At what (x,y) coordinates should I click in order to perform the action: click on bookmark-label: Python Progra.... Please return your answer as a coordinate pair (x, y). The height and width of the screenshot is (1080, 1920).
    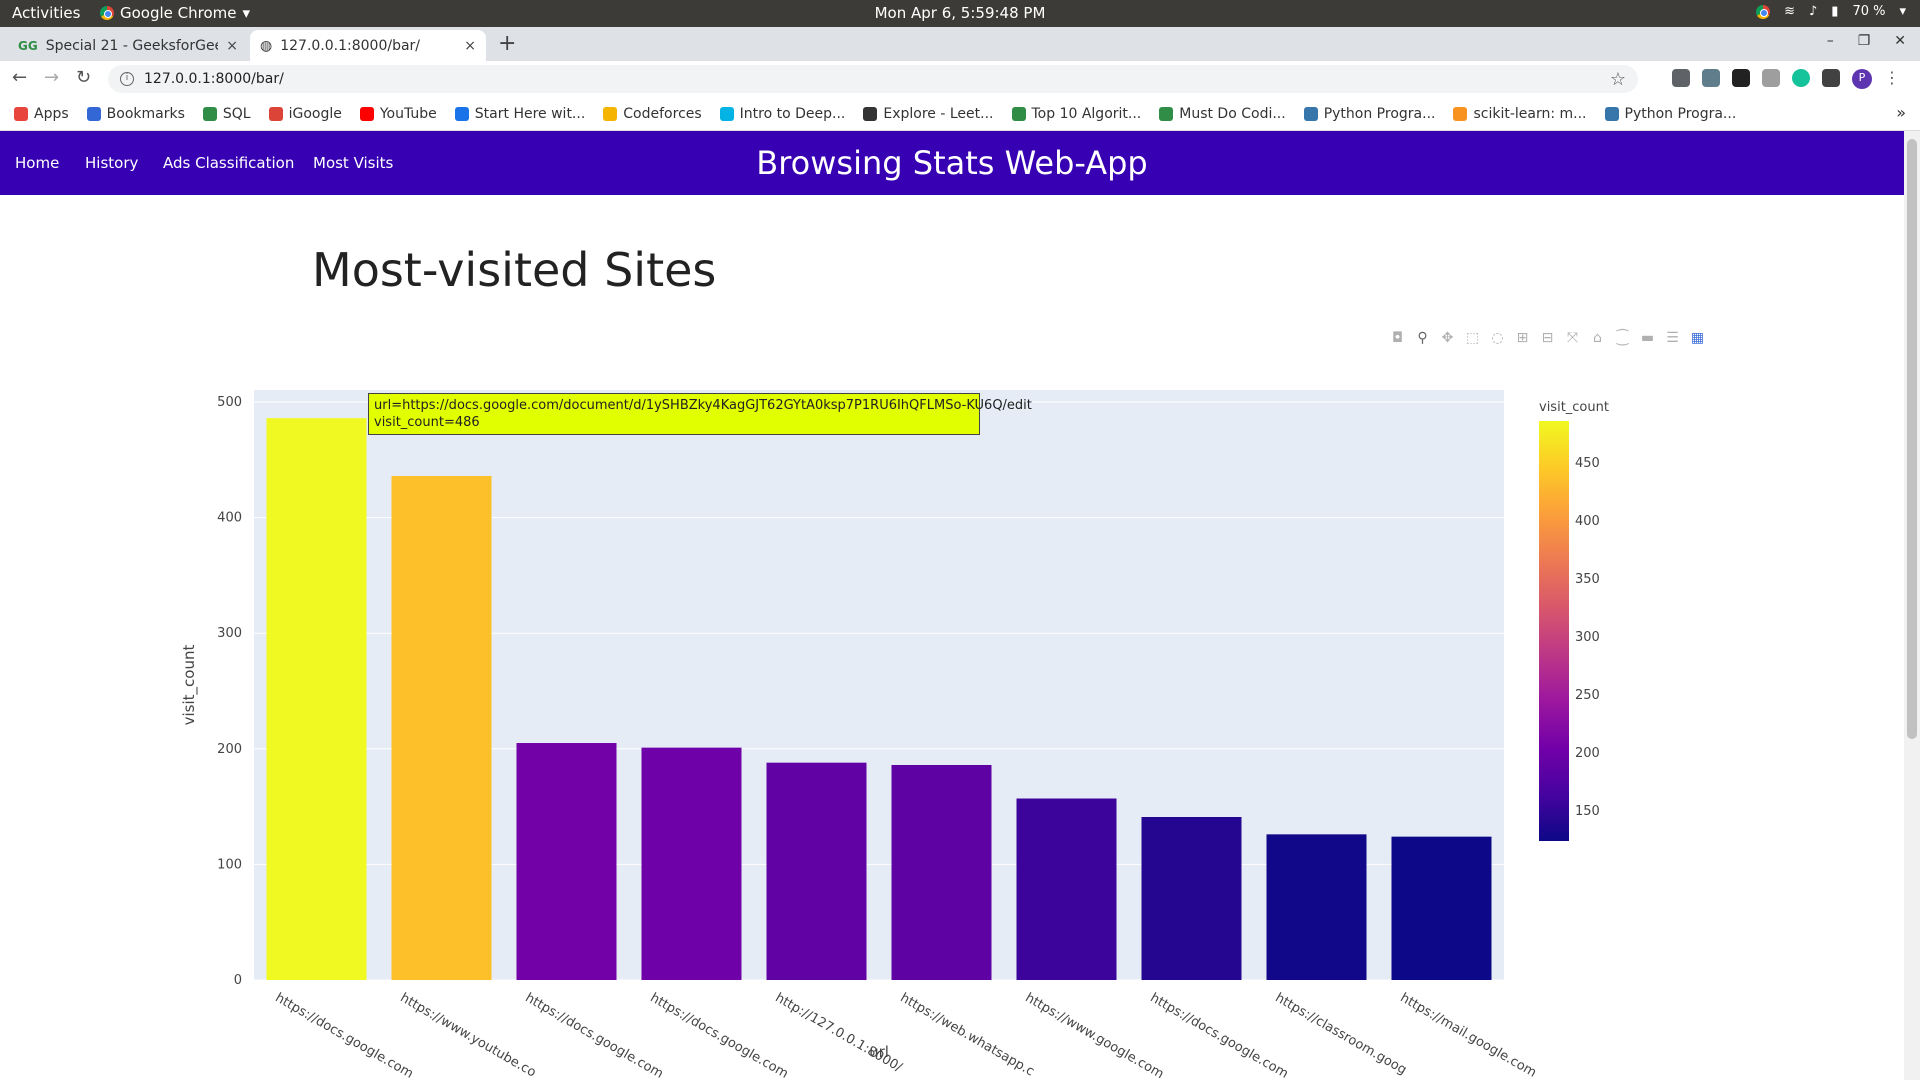
    Looking at the image, I should click on (1680, 113).